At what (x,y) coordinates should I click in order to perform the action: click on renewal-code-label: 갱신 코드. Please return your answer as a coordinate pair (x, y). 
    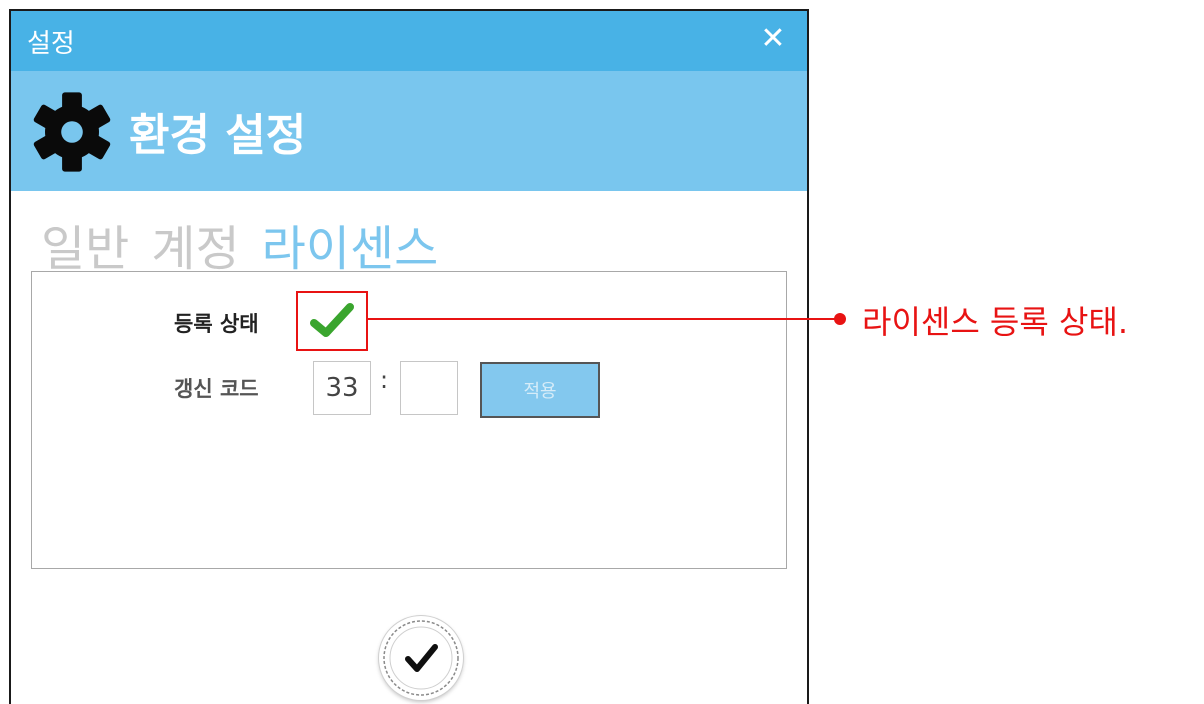
    Looking at the image, I should click on (216, 389).